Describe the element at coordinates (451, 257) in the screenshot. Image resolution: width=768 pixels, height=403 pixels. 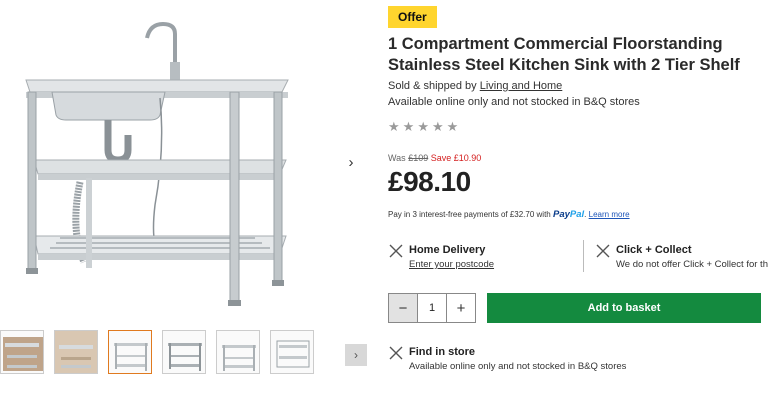
I see `home-delivery-option: Home Delivery Enter your postcode` at that location.